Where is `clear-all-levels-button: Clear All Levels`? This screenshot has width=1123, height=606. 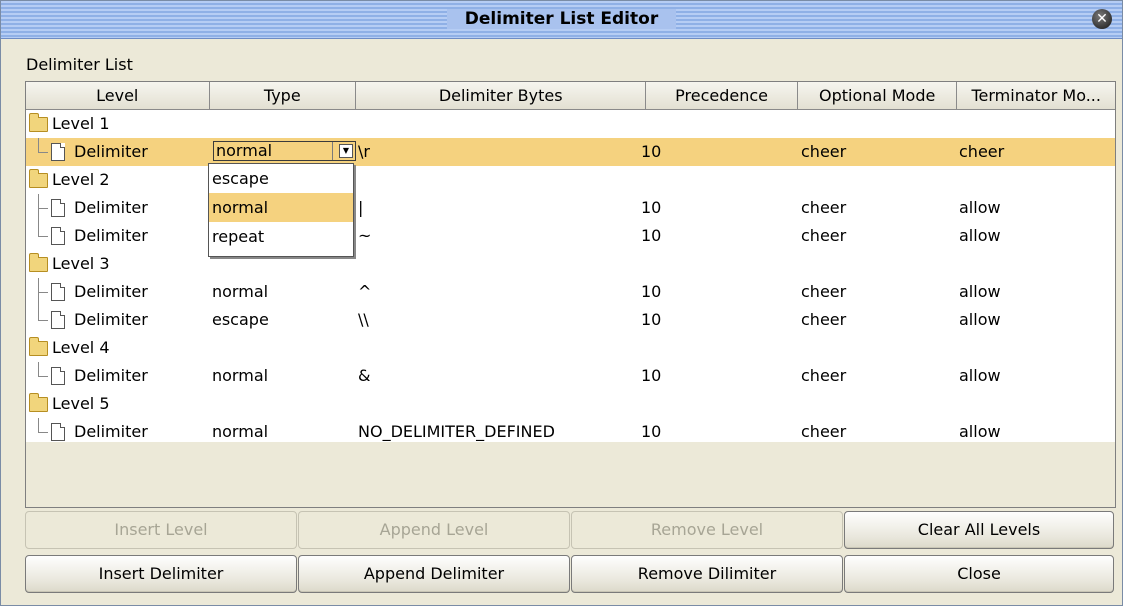 clear-all-levels-button: Clear All Levels is located at coordinates (979, 530).